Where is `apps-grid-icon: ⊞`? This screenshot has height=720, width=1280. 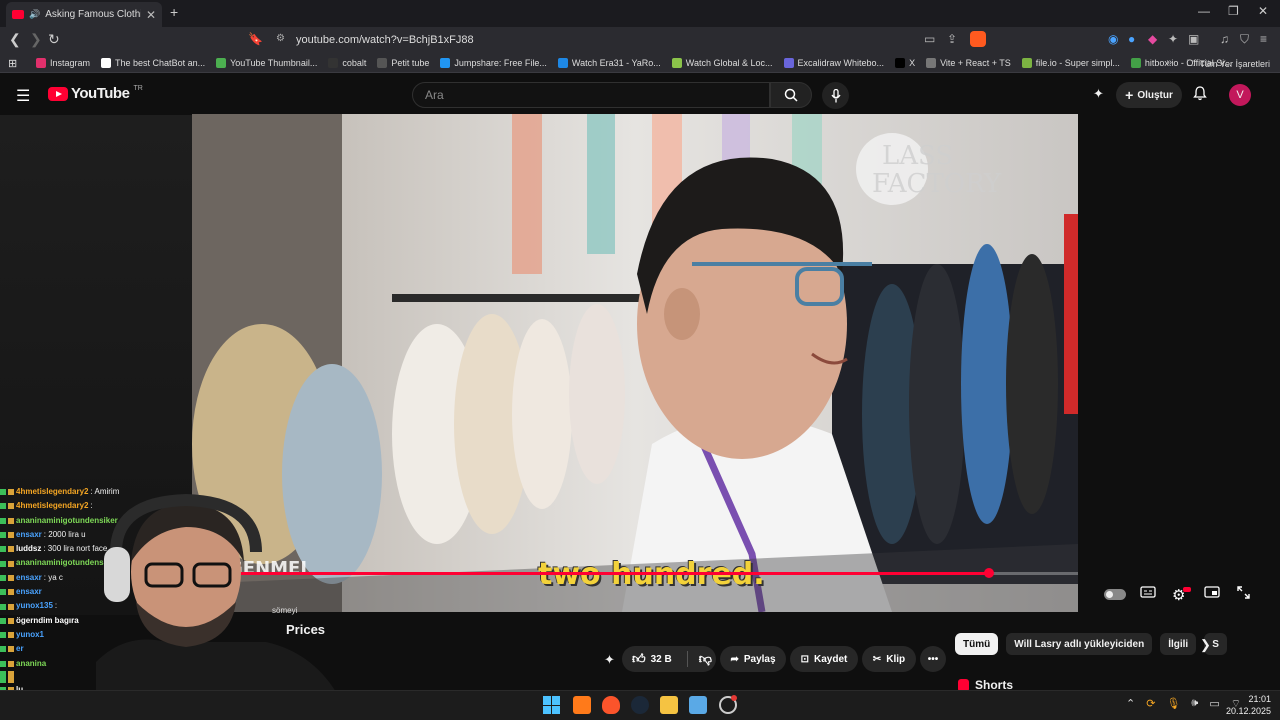
apps-grid-icon: ⊞ is located at coordinates (12, 63).